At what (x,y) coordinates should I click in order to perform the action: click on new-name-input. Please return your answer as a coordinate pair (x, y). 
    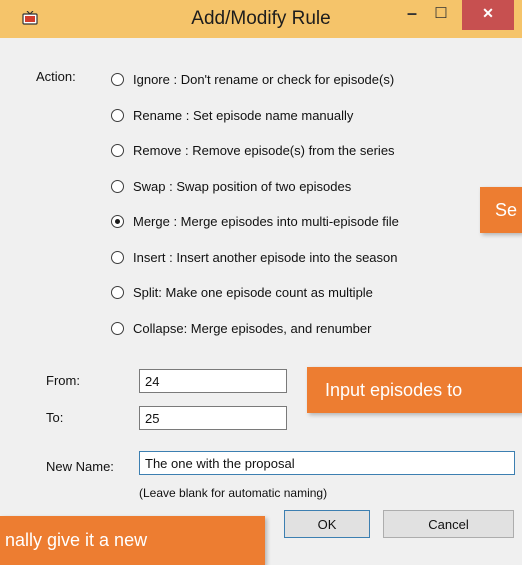
    Looking at the image, I should click on (327, 463).